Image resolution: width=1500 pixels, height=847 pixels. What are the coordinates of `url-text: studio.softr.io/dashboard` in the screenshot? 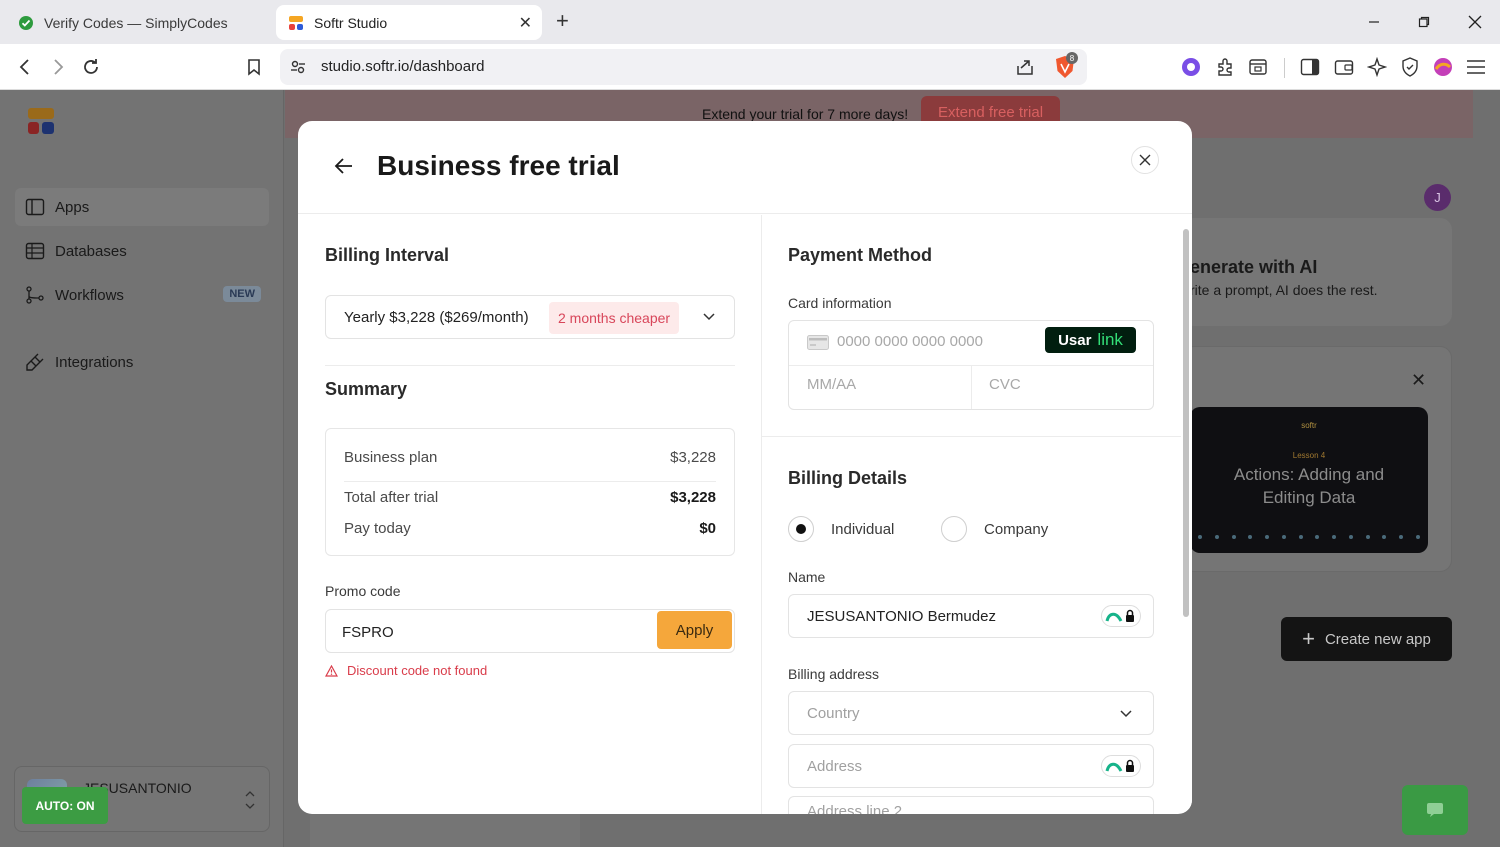 It's located at (403, 66).